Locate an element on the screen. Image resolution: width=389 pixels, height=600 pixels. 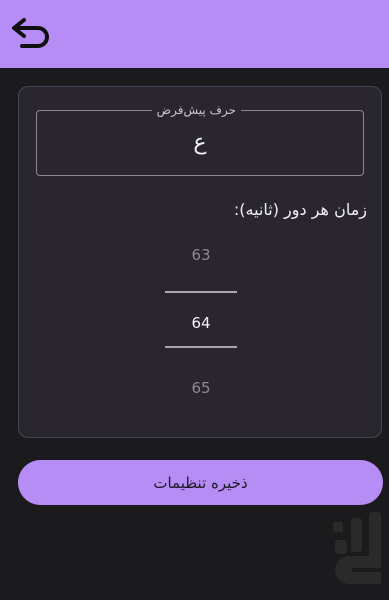
back-button is located at coordinates (32, 34).